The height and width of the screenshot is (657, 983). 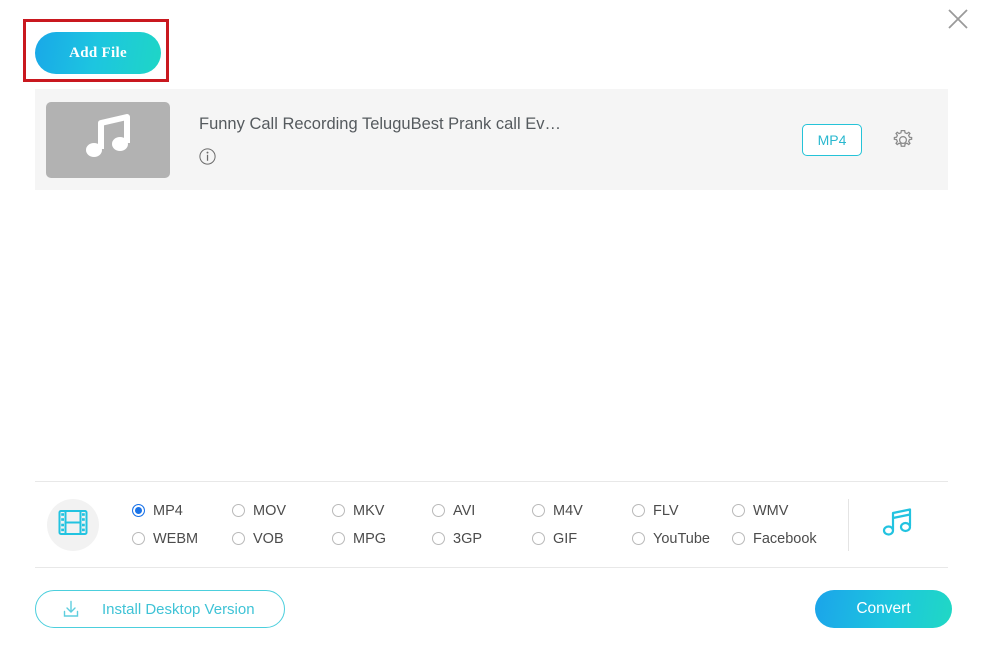 I want to click on format-bar-separator, so click(x=848, y=524).